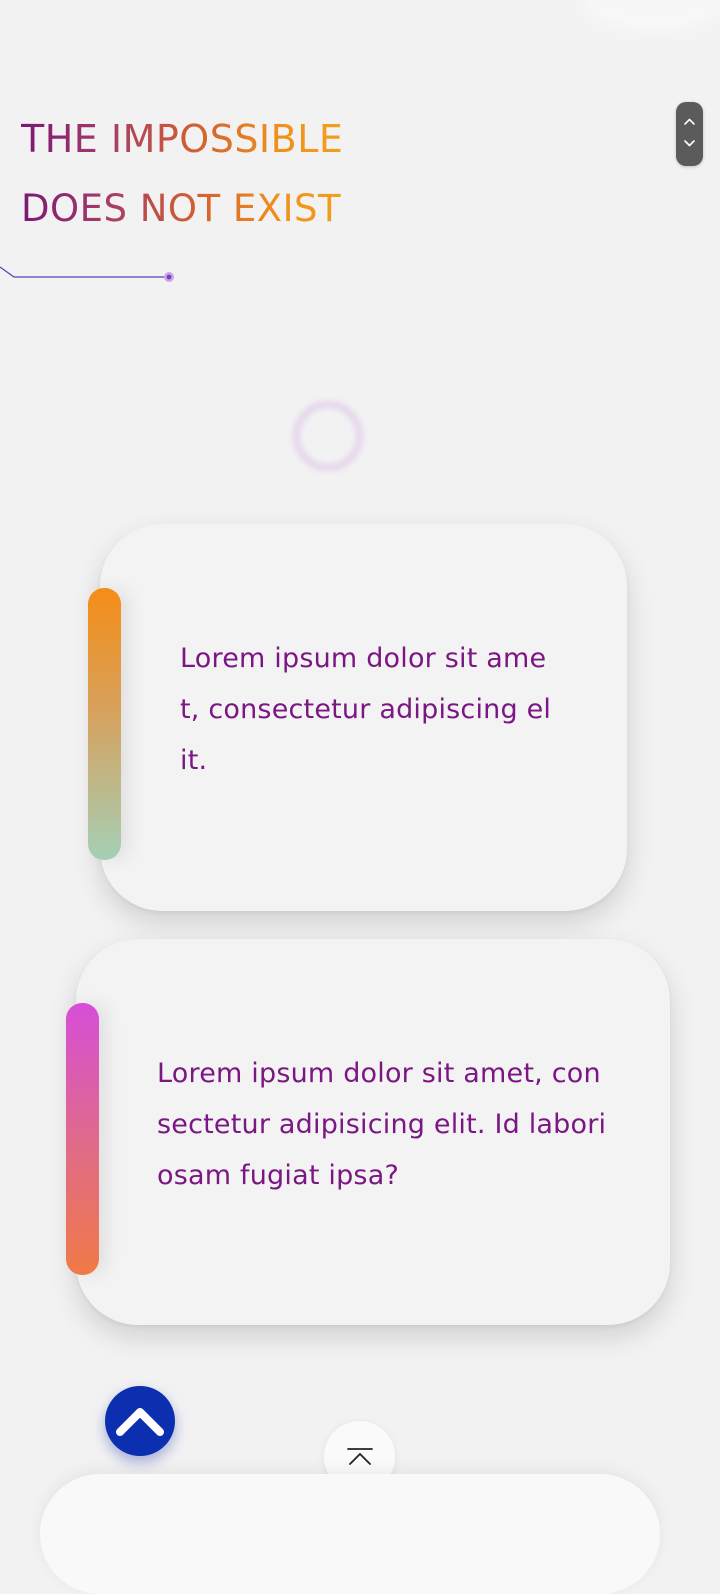 This screenshot has width=720, height=1594. What do you see at coordinates (655, 10) in the screenshot?
I see `decorative-glow` at bounding box center [655, 10].